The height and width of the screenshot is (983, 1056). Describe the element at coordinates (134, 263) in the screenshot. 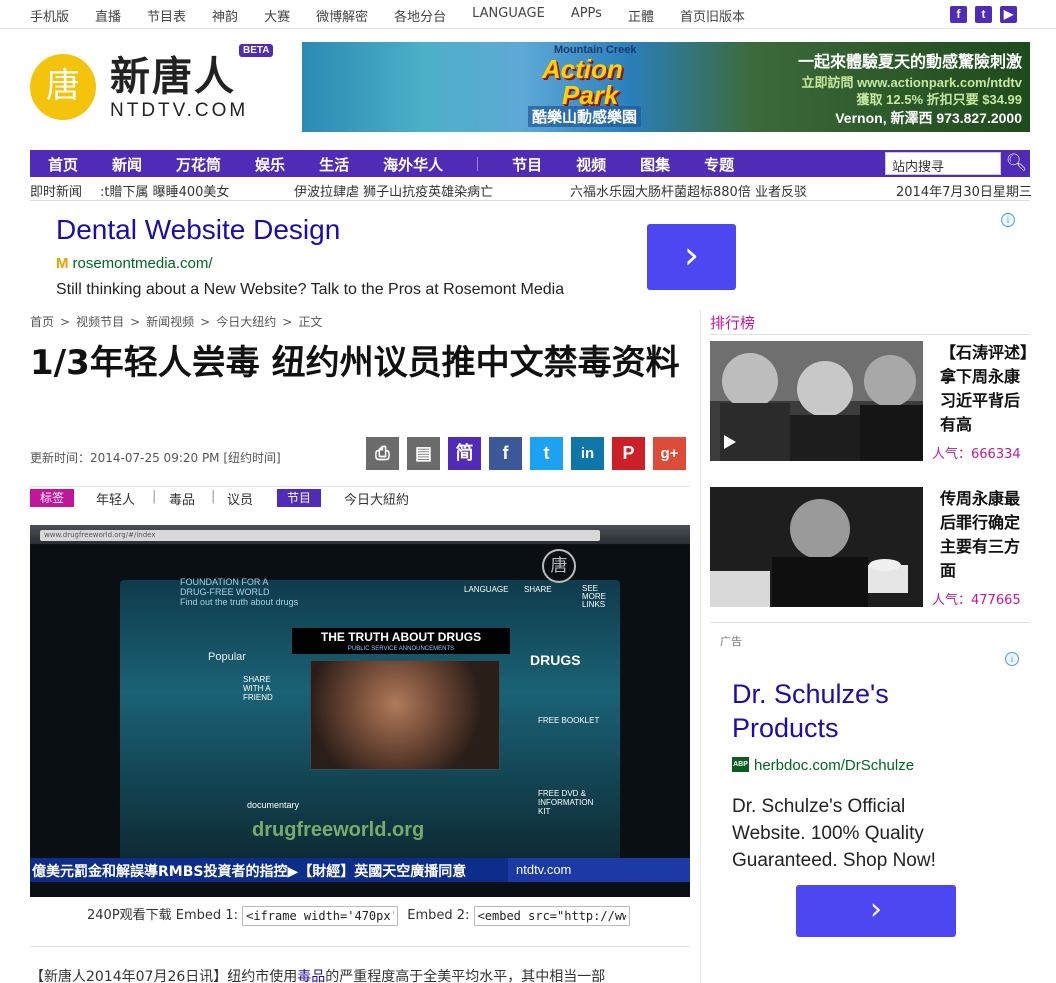

I see `ad-url: Mrosemontmedia.com/` at that location.